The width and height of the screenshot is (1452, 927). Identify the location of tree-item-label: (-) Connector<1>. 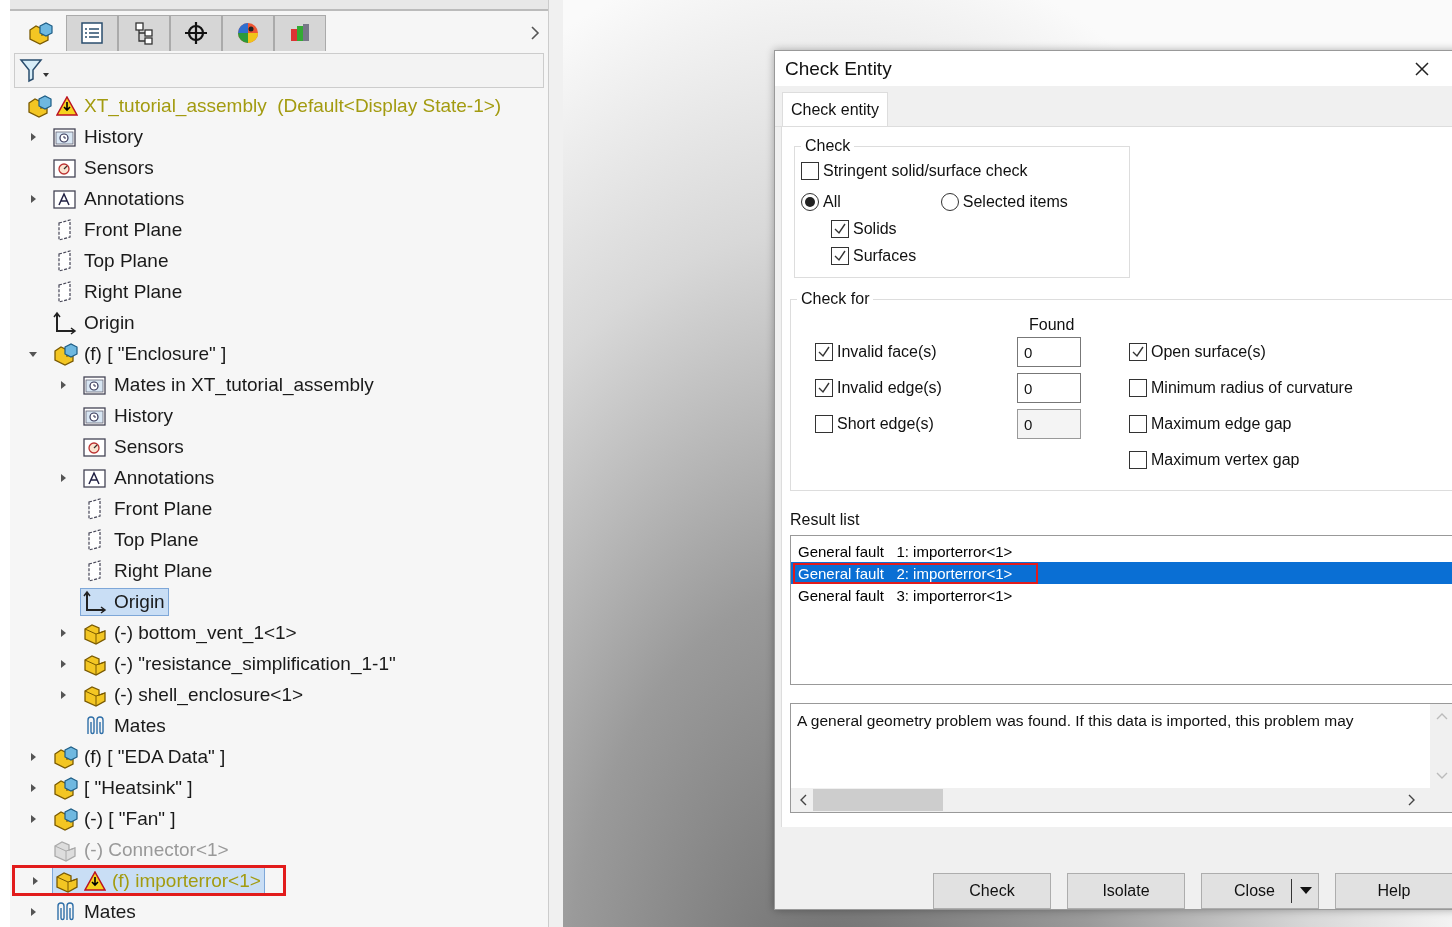
(156, 849).